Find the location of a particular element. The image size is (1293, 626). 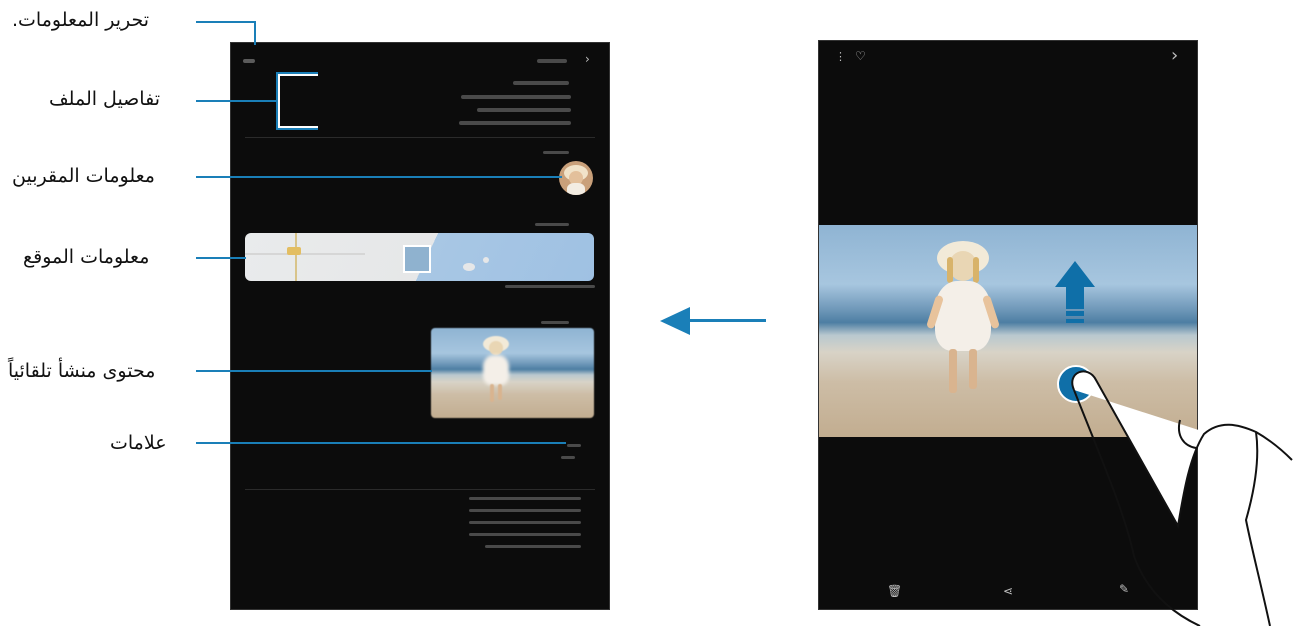

location-map is located at coordinates (419, 257).